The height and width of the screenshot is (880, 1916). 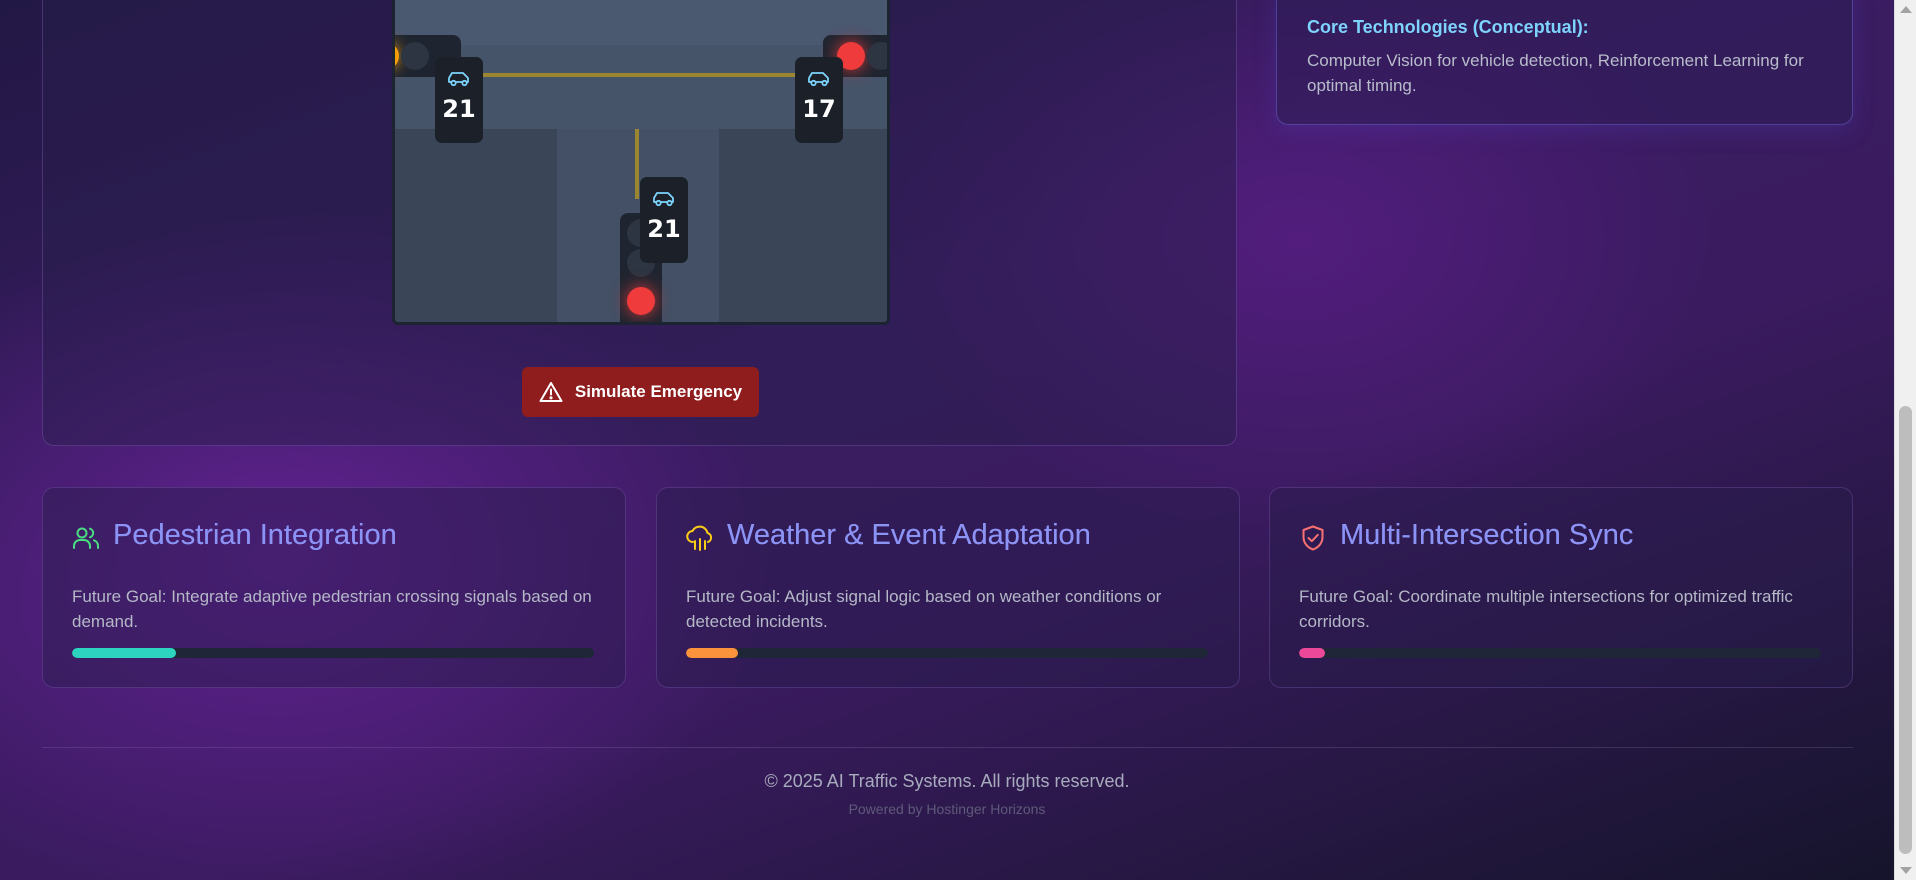 I want to click on scroll-up-arrow-icon, so click(x=1906, y=9).